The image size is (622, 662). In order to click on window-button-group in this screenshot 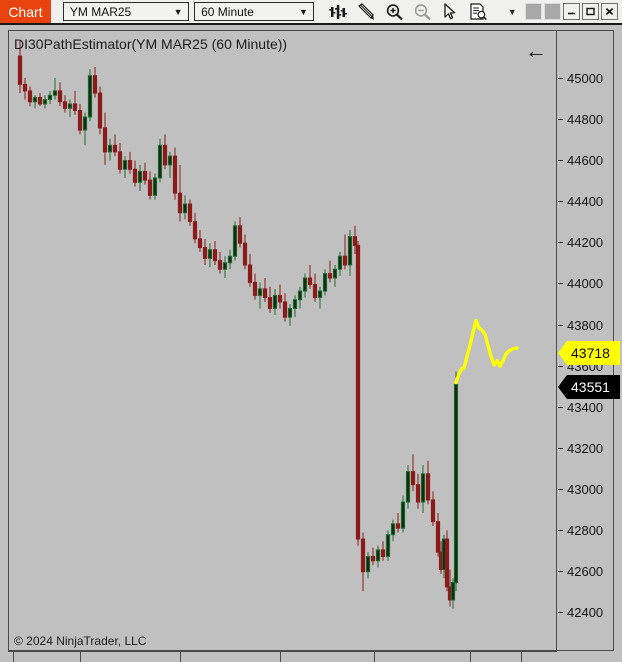, I will do `click(572, 11)`.